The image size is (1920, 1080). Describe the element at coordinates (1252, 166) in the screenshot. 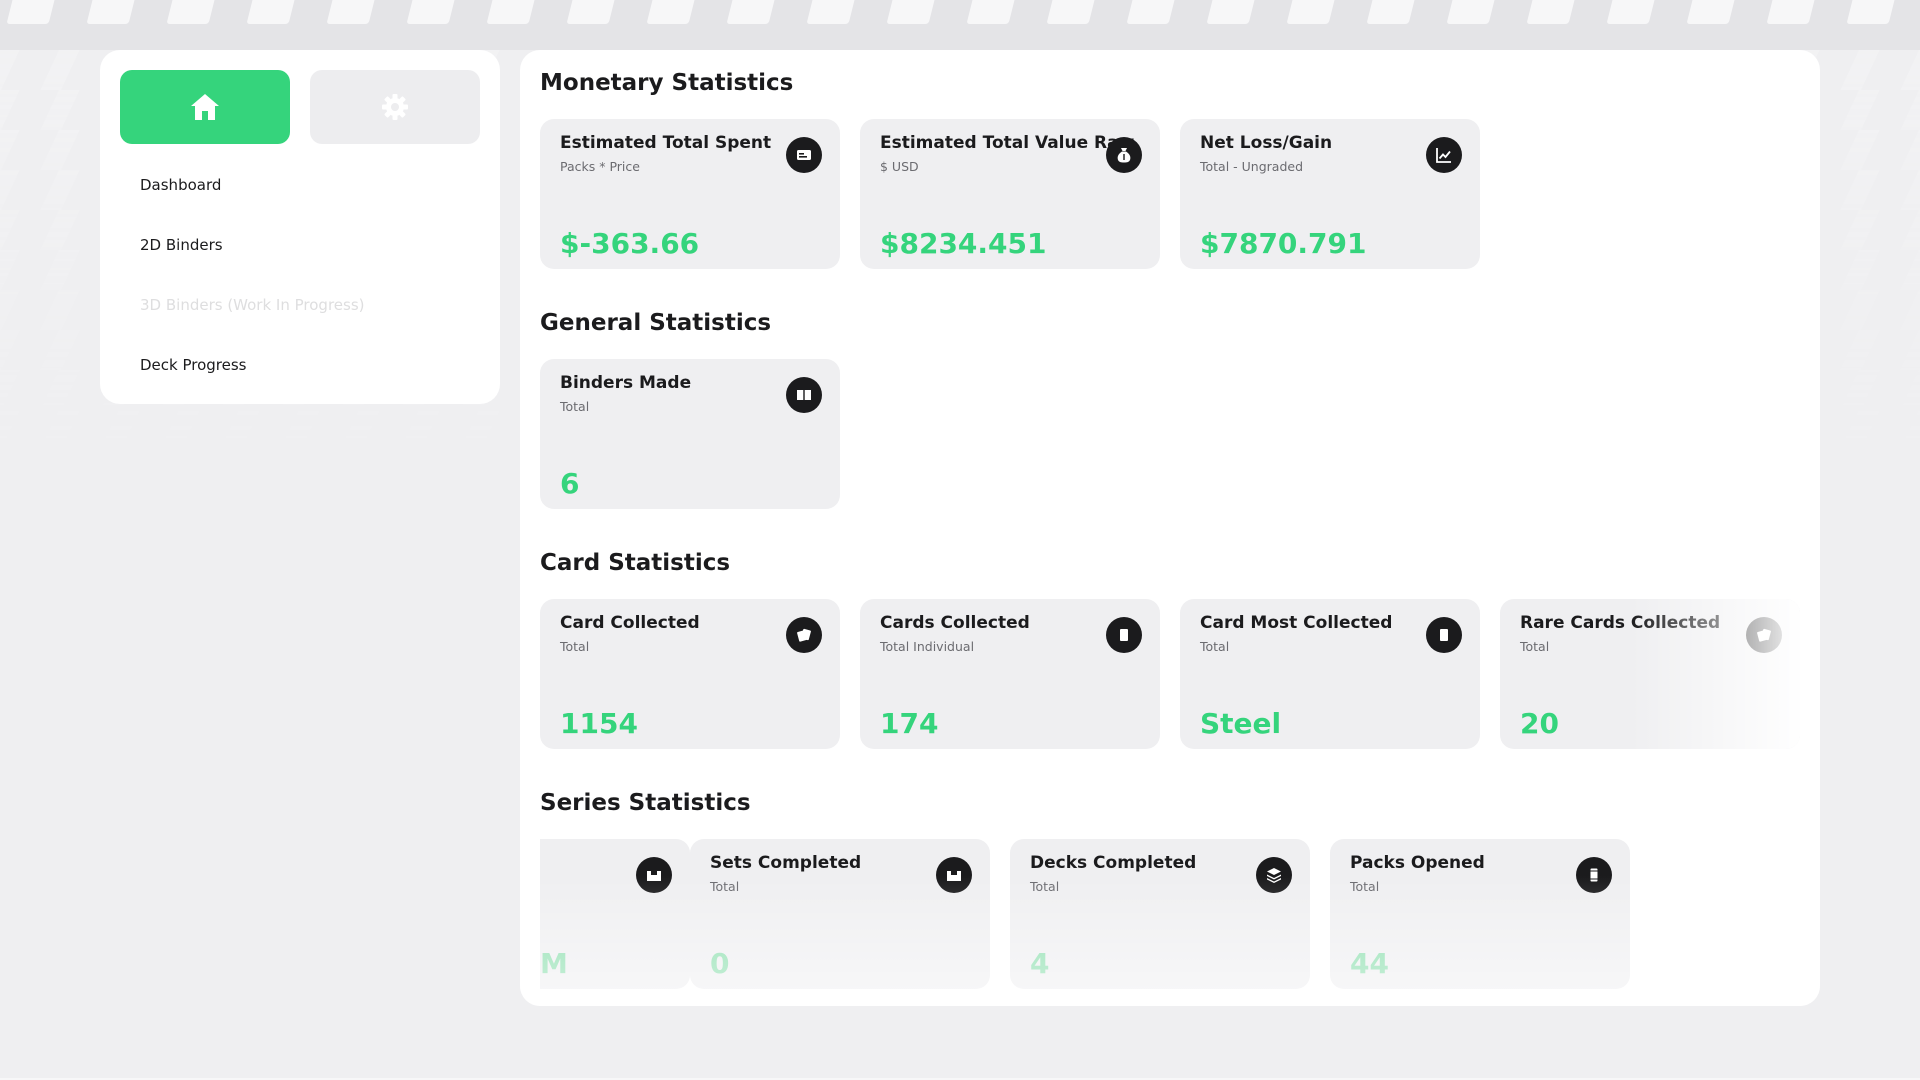

I see `card-subtitle: Total - Ungraded` at that location.